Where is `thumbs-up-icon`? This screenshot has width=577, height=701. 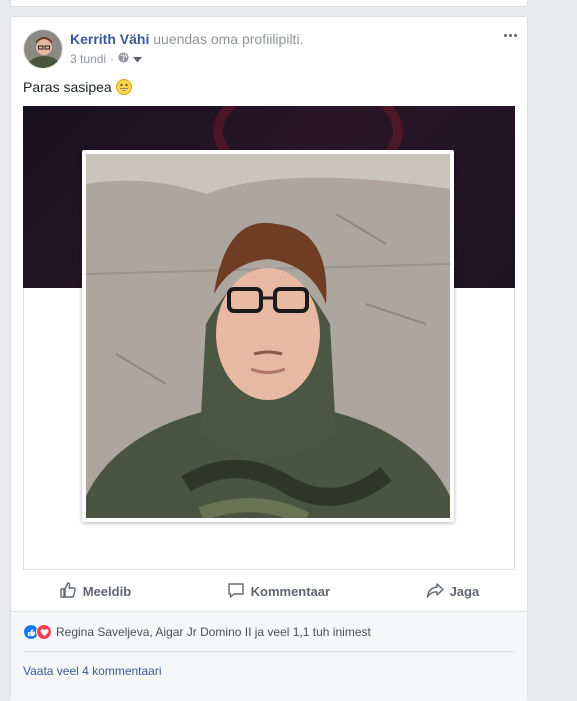 thumbs-up-icon is located at coordinates (68, 591).